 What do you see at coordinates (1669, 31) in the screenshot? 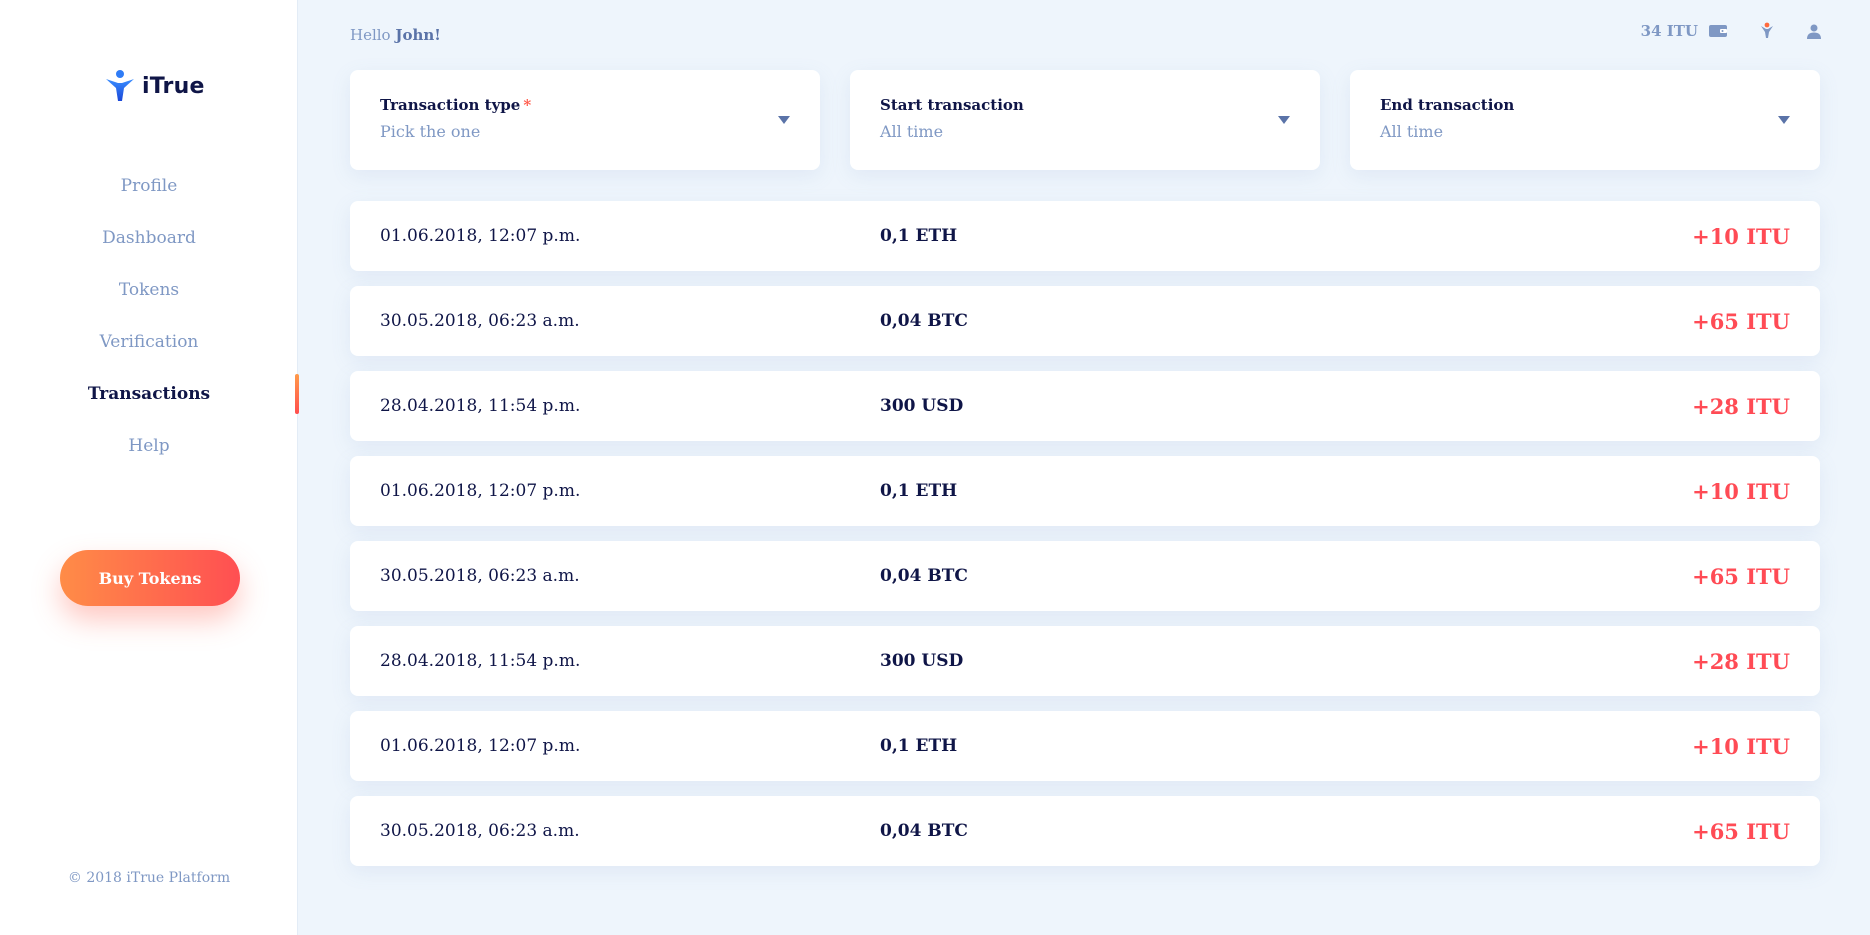
I see `balance-amount: 34 ITU` at bounding box center [1669, 31].